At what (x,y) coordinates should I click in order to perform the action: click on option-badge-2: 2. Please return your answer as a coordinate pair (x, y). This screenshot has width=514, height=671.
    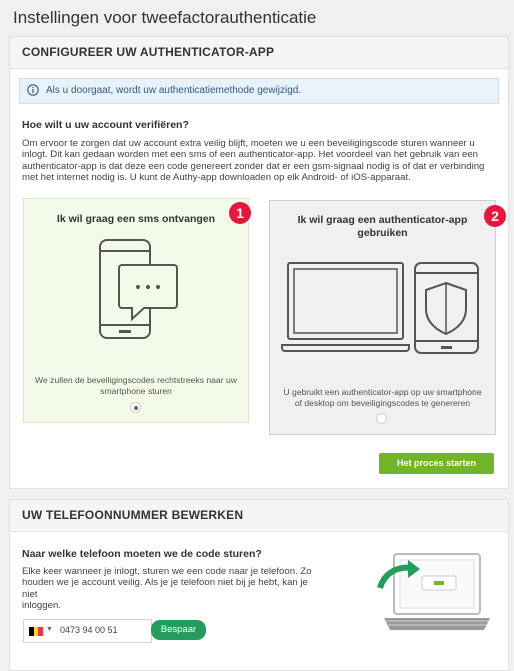
    Looking at the image, I should click on (495, 216).